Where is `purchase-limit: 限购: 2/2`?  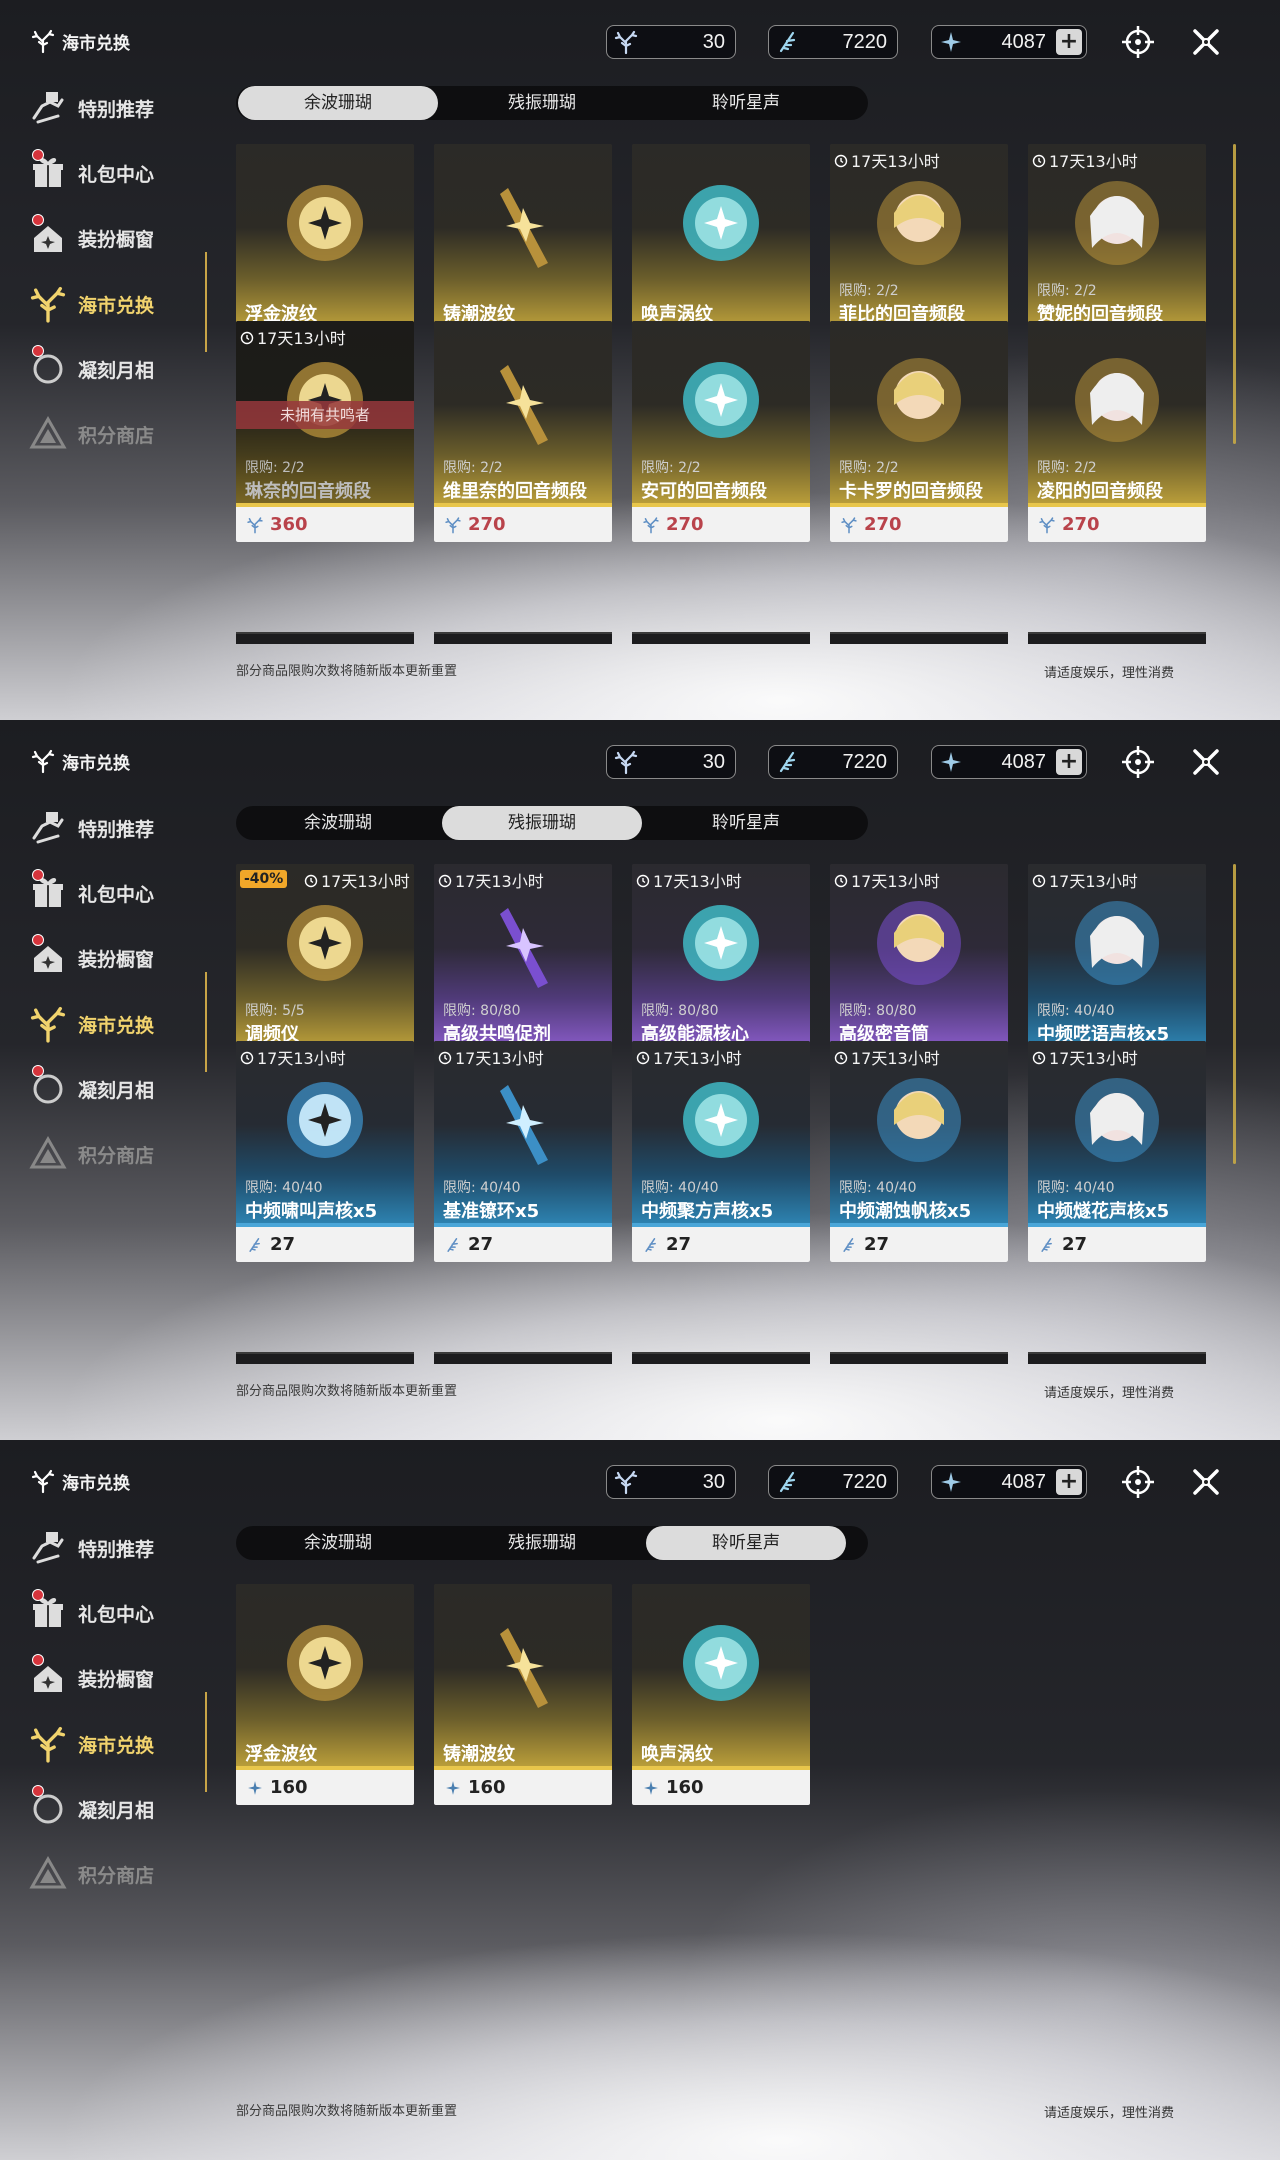
purchase-limit: 限购: 2/2 is located at coordinates (473, 468).